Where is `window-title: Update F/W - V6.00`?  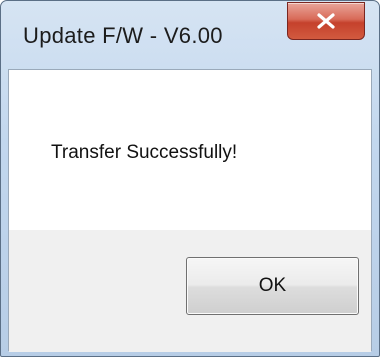
window-title: Update F/W - V6.00 is located at coordinates (123, 35).